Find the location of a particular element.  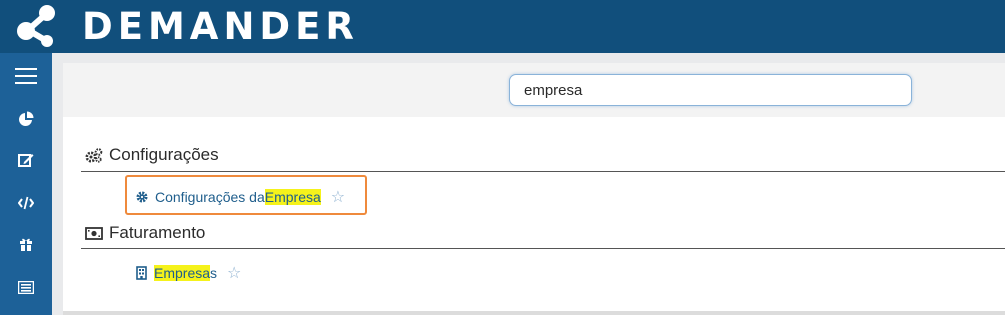

sidebar-item-edit is located at coordinates (26, 160).